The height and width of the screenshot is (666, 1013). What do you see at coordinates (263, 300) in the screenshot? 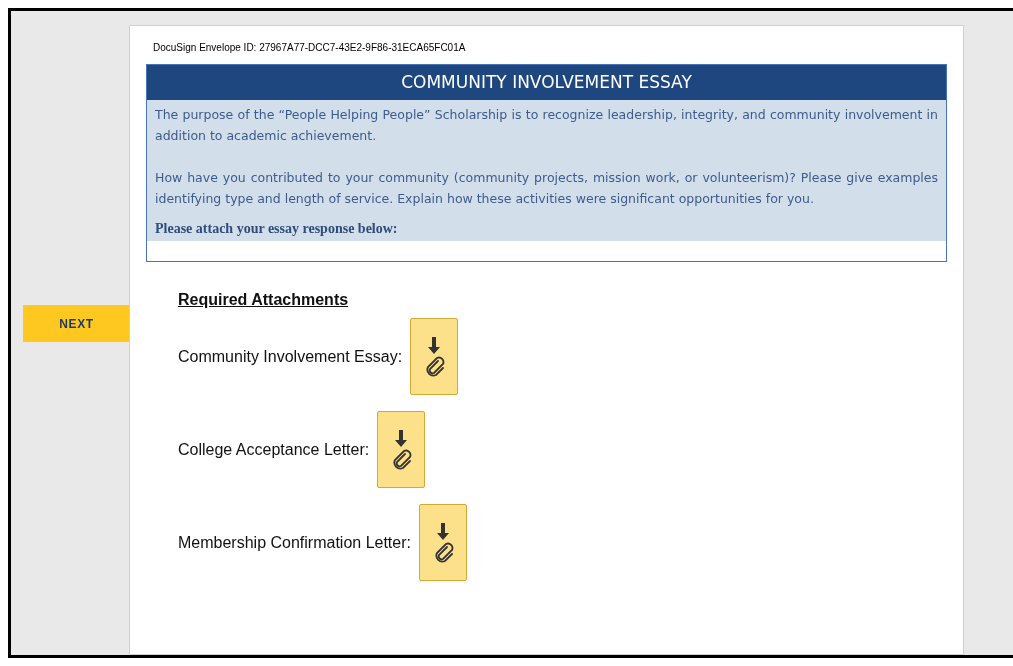
I see `attachments-heading: Required Attachments` at bounding box center [263, 300].